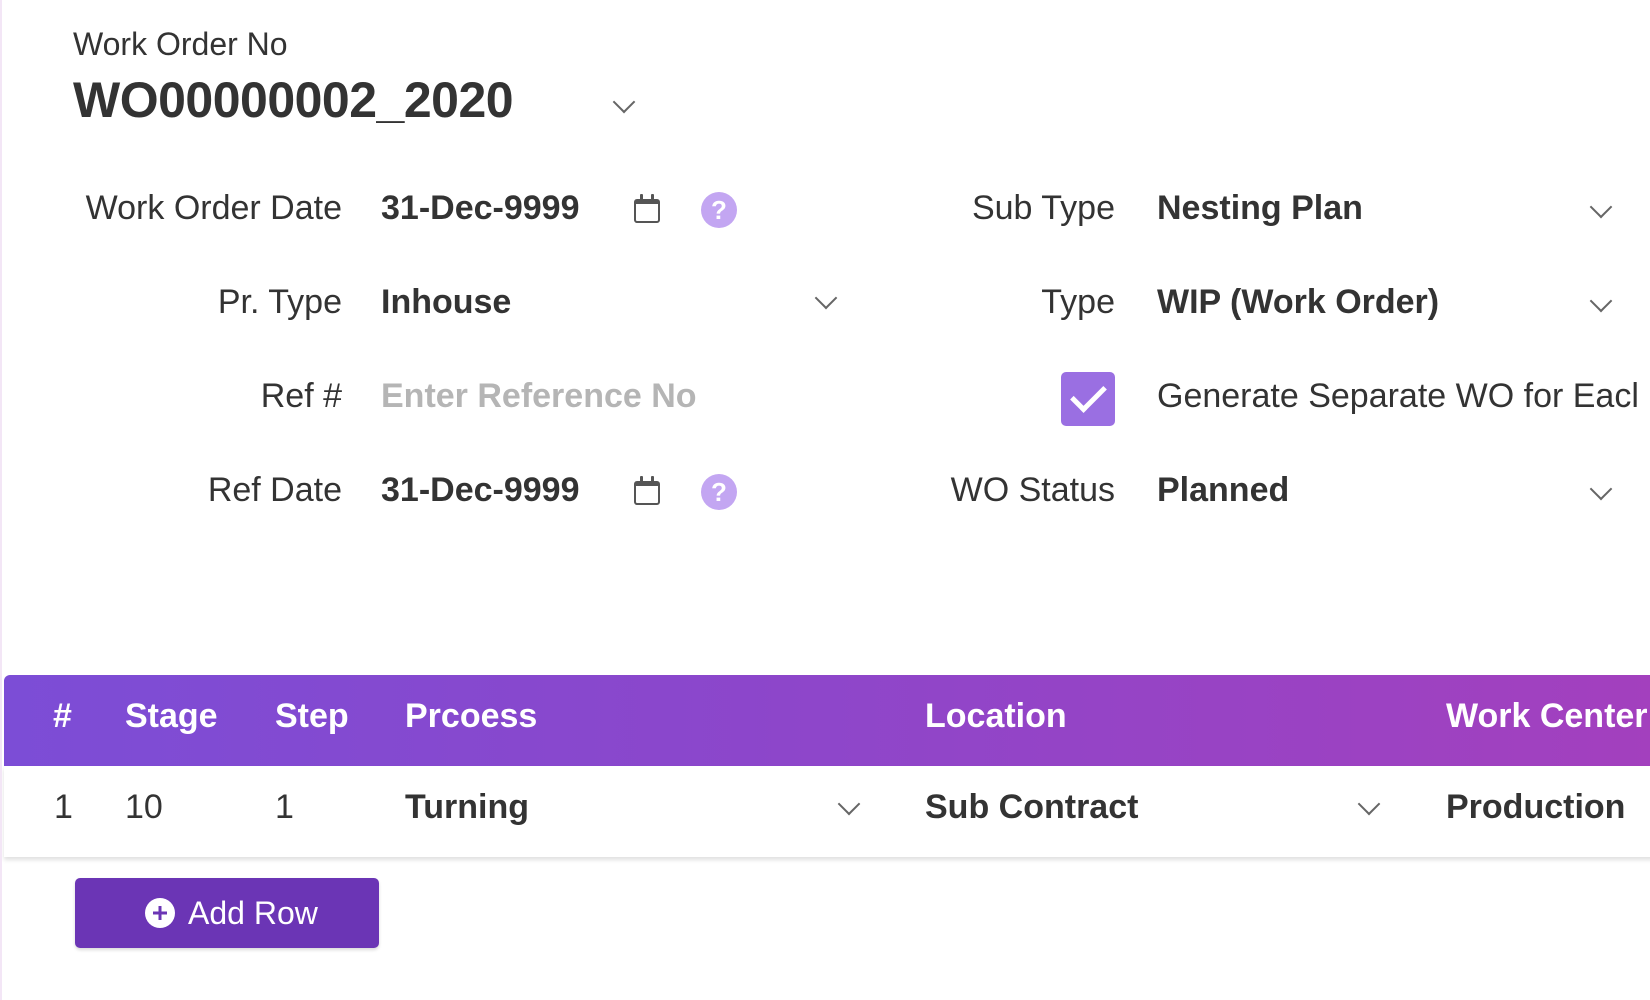 The width and height of the screenshot is (1650, 1000). What do you see at coordinates (180, 44) in the screenshot?
I see `work-order-no-label: Work Order No` at bounding box center [180, 44].